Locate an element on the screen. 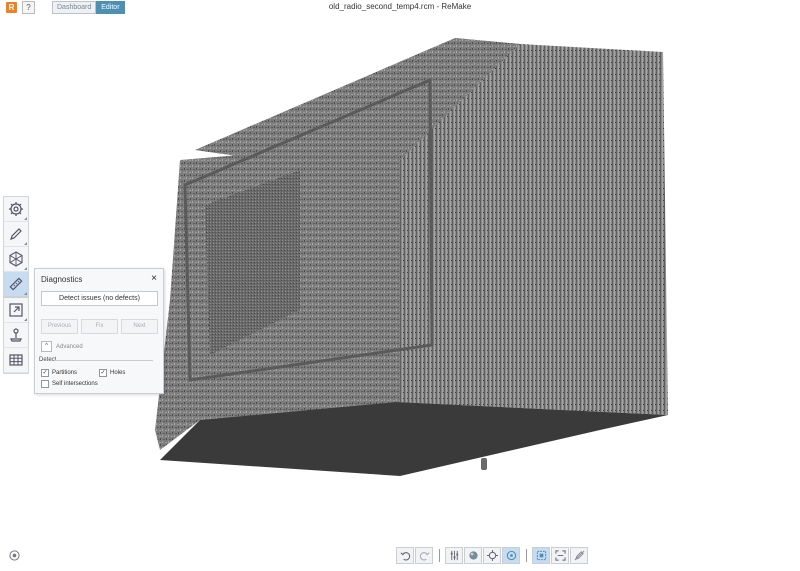 Image resolution: width=800 pixels, height=571 pixels. mesh-leg is located at coordinates (484, 464).